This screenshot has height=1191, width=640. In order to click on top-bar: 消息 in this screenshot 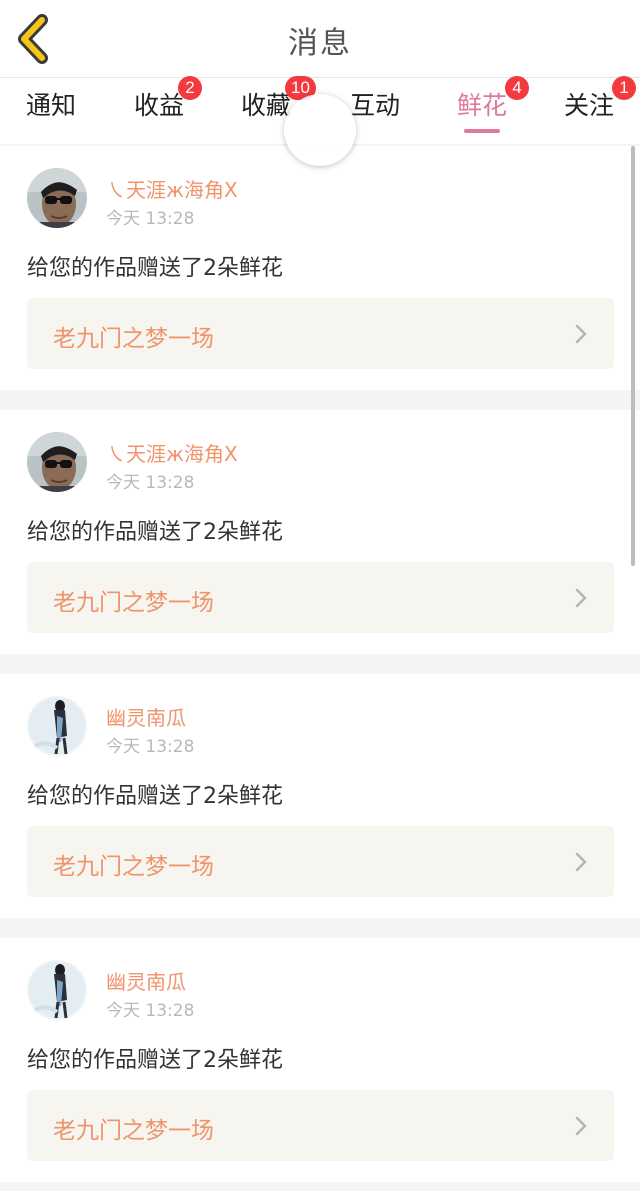, I will do `click(320, 39)`.